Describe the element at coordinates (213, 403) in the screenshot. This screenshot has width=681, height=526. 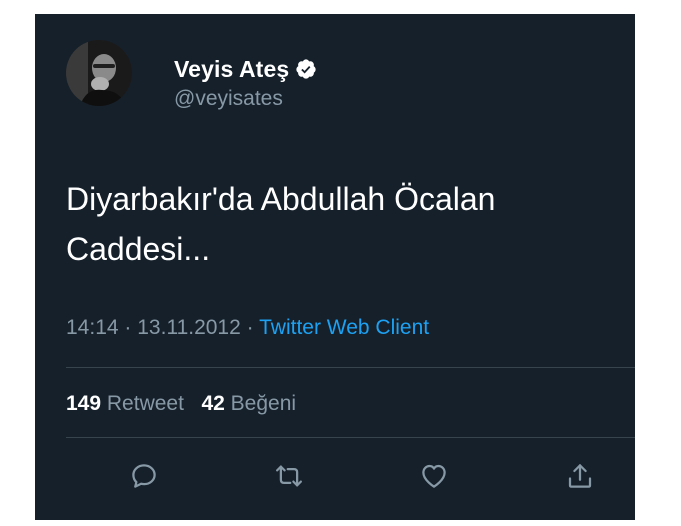
I see `like-count: 42` at that location.